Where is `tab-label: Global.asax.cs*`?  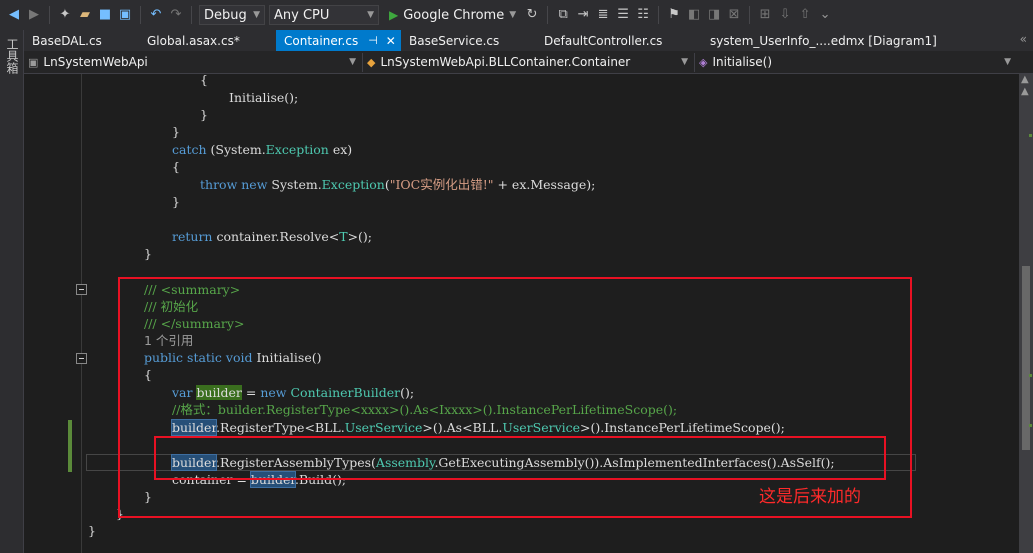 tab-label: Global.asax.cs* is located at coordinates (193, 40).